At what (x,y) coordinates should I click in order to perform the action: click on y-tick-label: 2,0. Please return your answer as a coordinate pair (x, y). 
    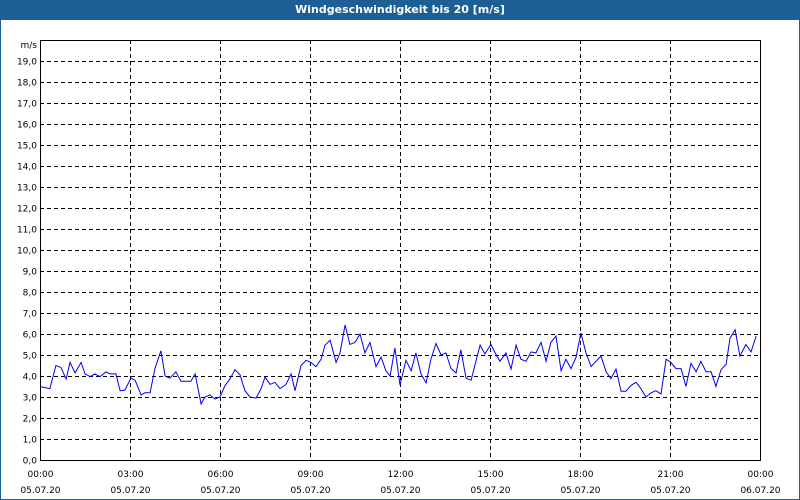
    Looking at the image, I should click on (30, 420).